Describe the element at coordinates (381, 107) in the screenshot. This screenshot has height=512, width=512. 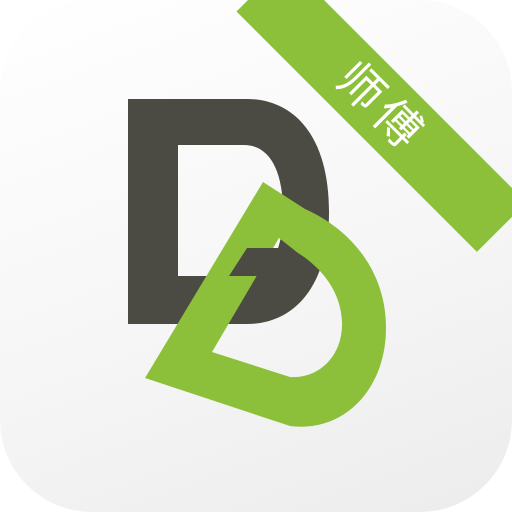
I see `badge-label: 师傅` at that location.